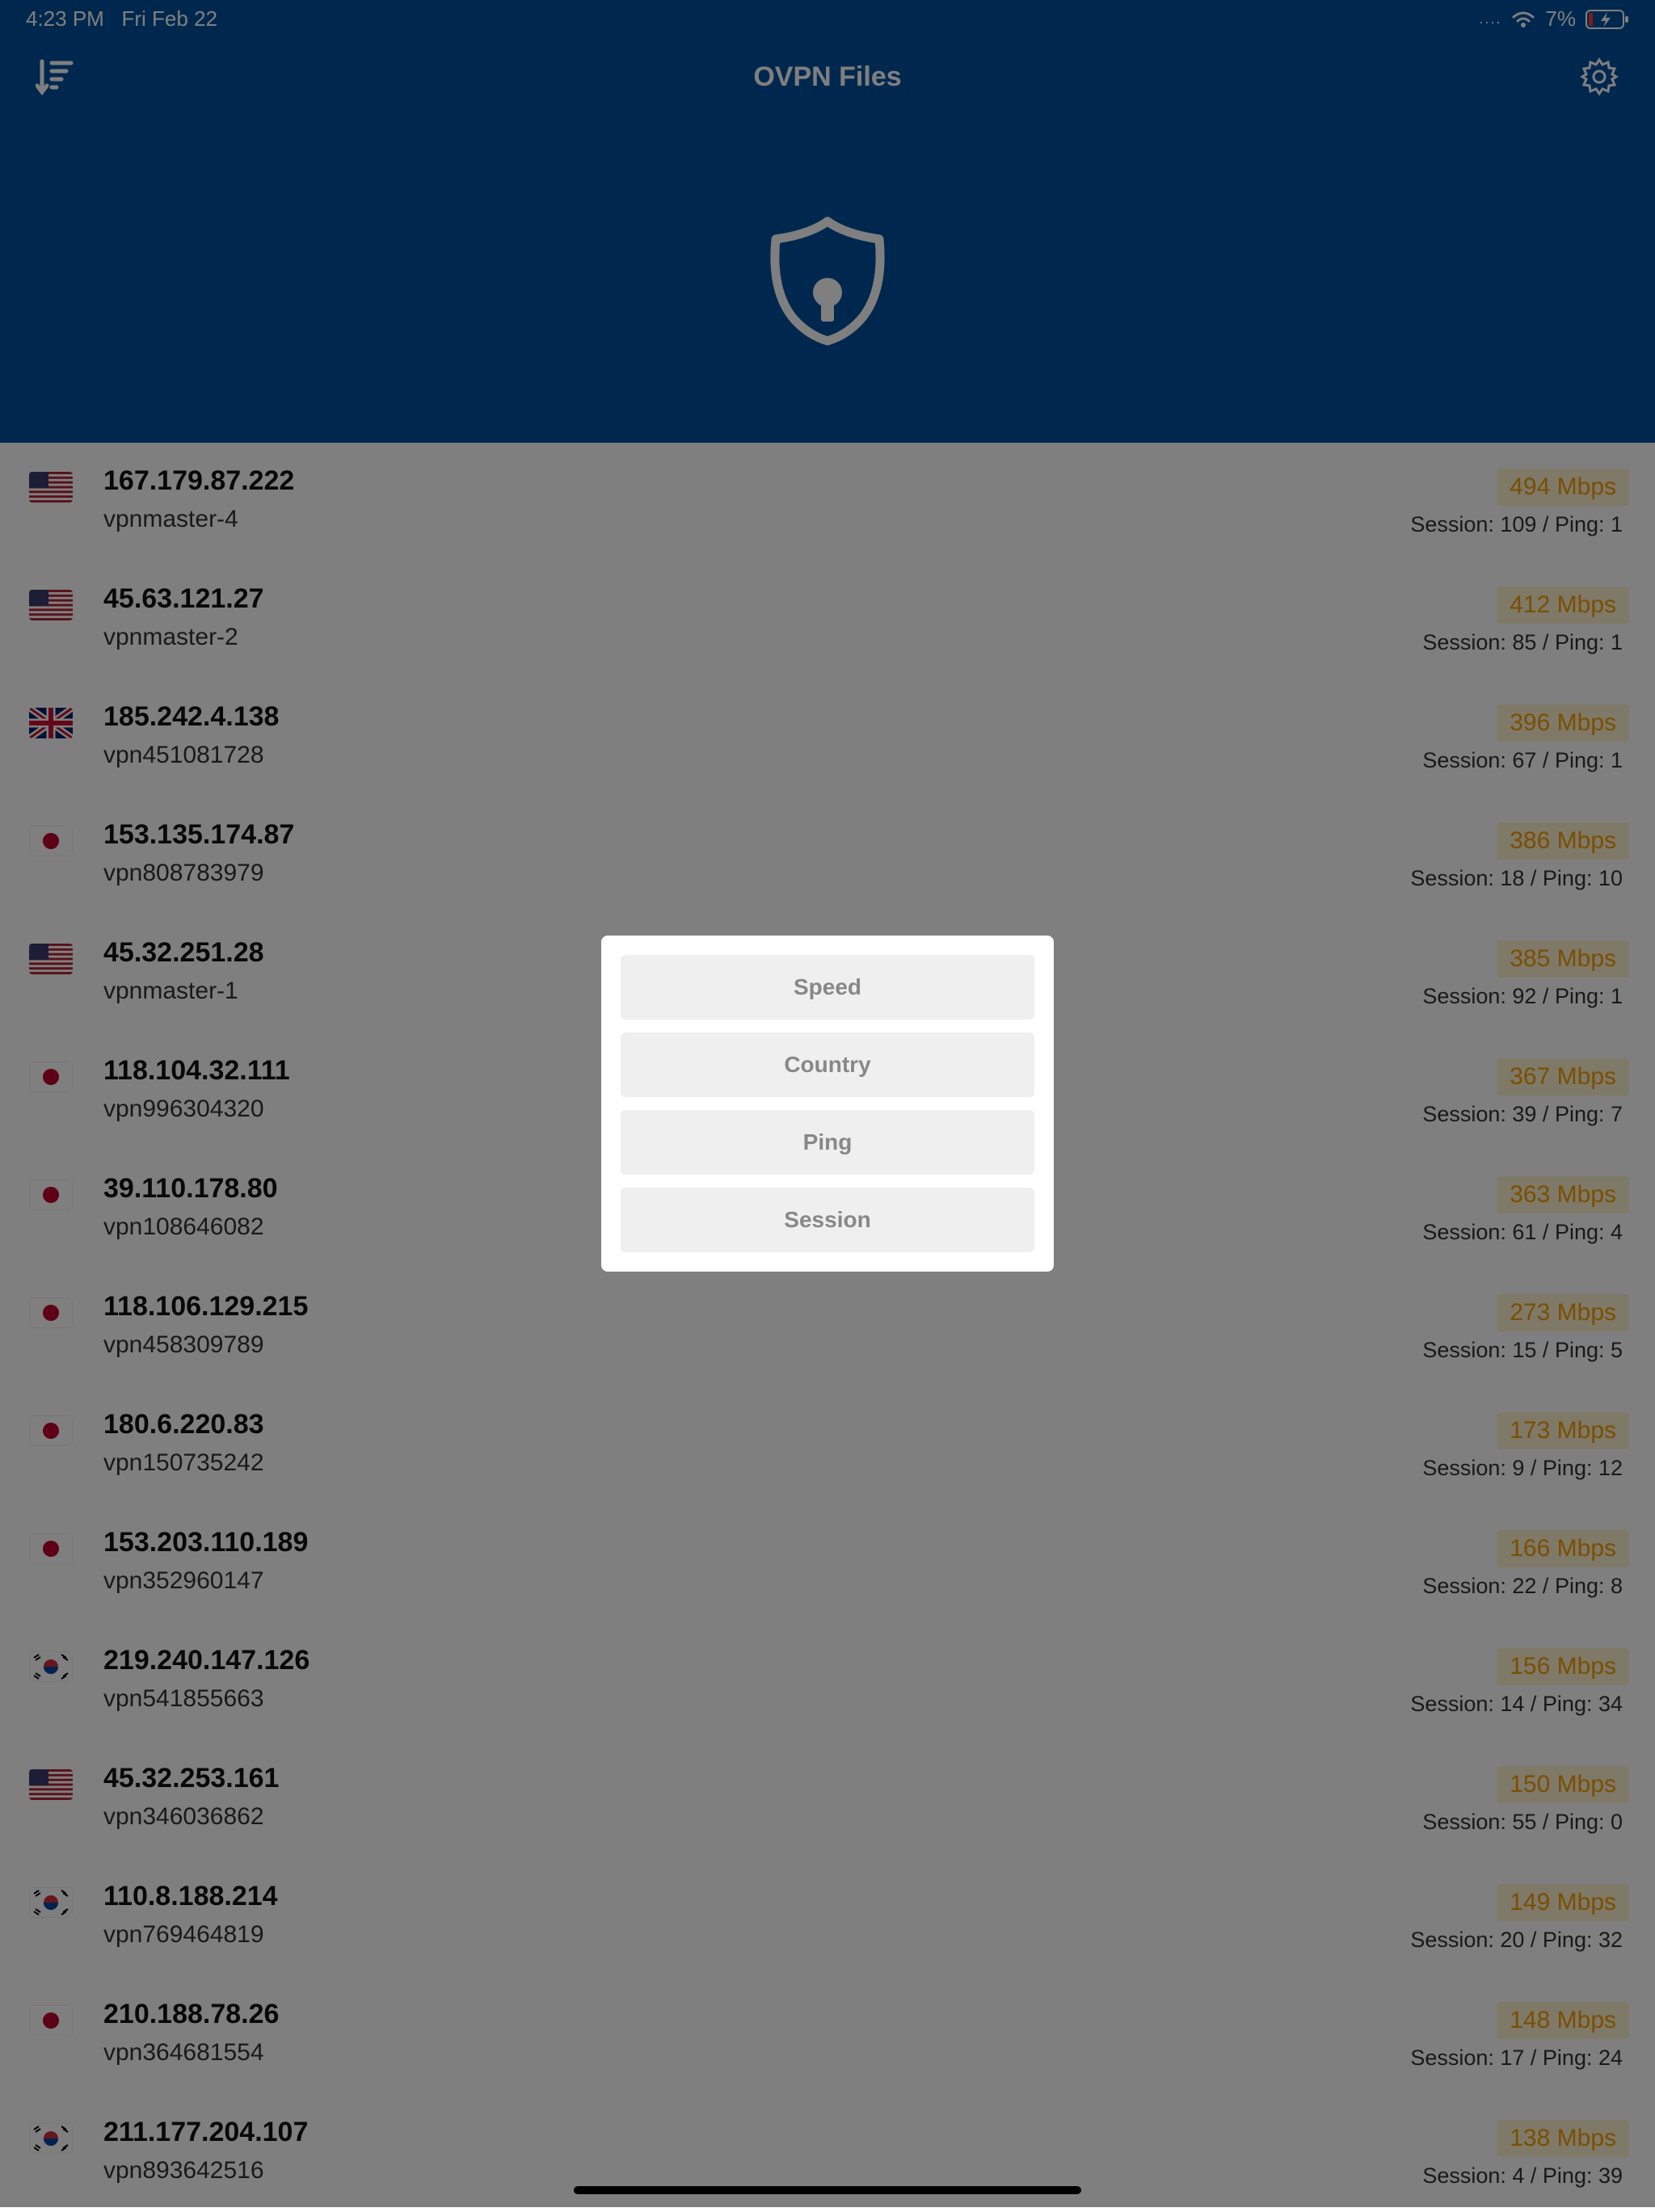  What do you see at coordinates (827, 2190) in the screenshot?
I see `home-indicator` at bounding box center [827, 2190].